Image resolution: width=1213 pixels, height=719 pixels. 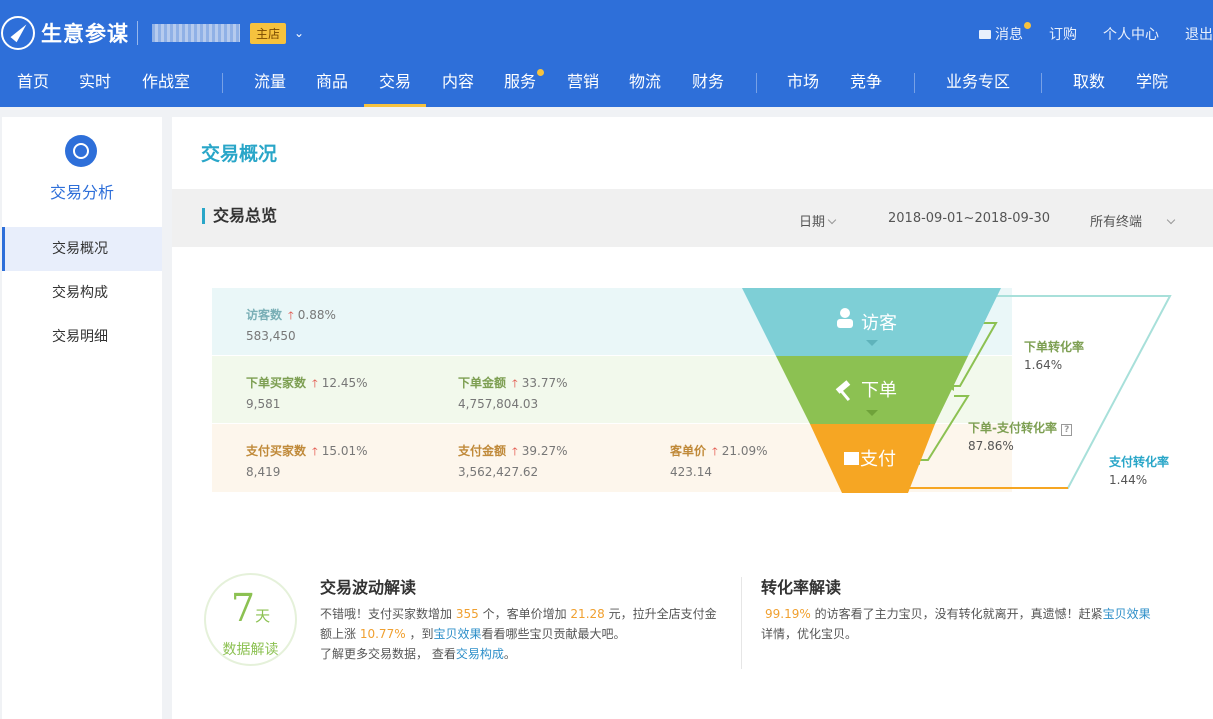 What do you see at coordinates (692, 218) in the screenshot?
I see `section-header: 交易总览 日期 2018-09-01~2018-09-30 所有终端` at bounding box center [692, 218].